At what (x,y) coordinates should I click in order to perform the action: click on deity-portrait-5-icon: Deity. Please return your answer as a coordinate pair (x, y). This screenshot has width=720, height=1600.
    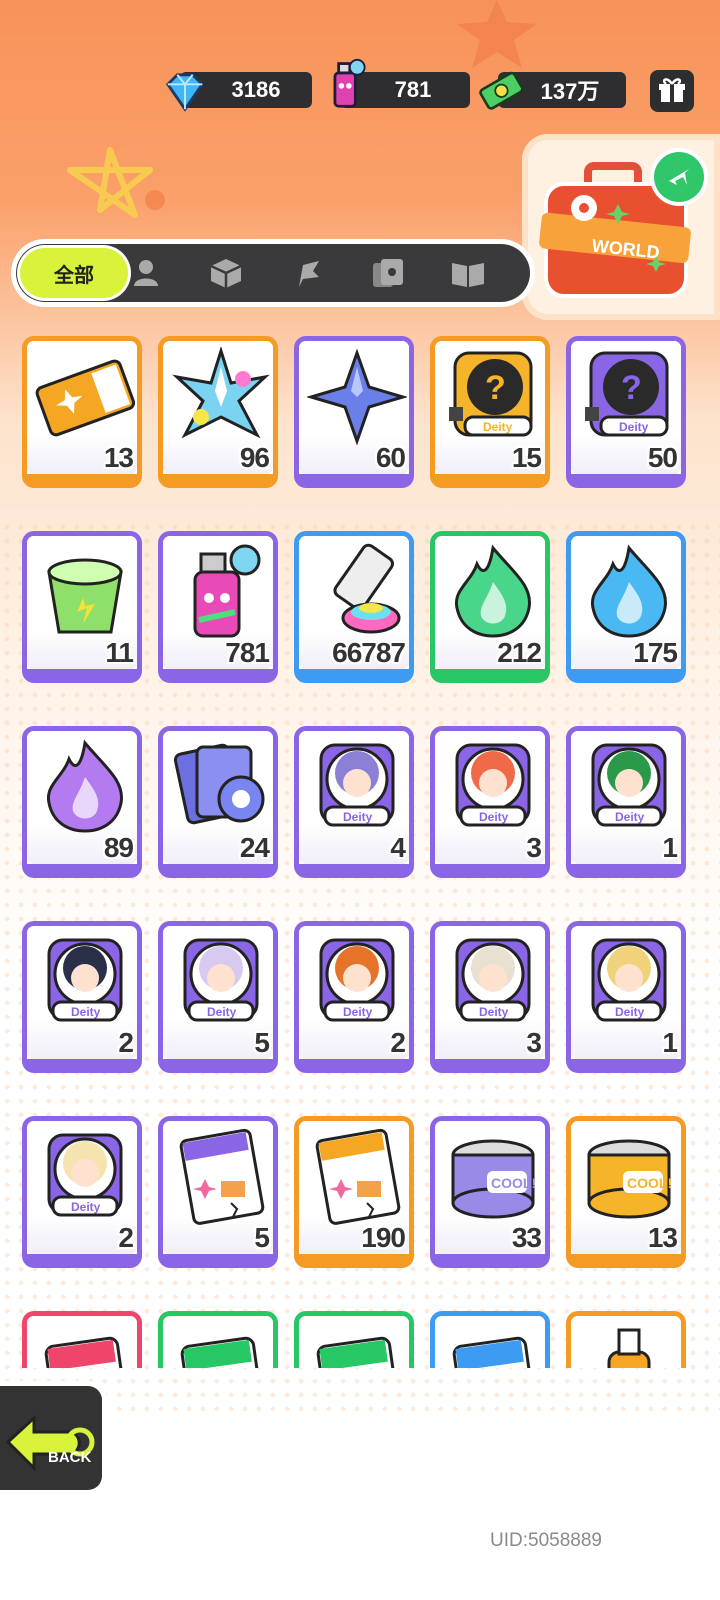
    Looking at the image, I should click on (221, 980).